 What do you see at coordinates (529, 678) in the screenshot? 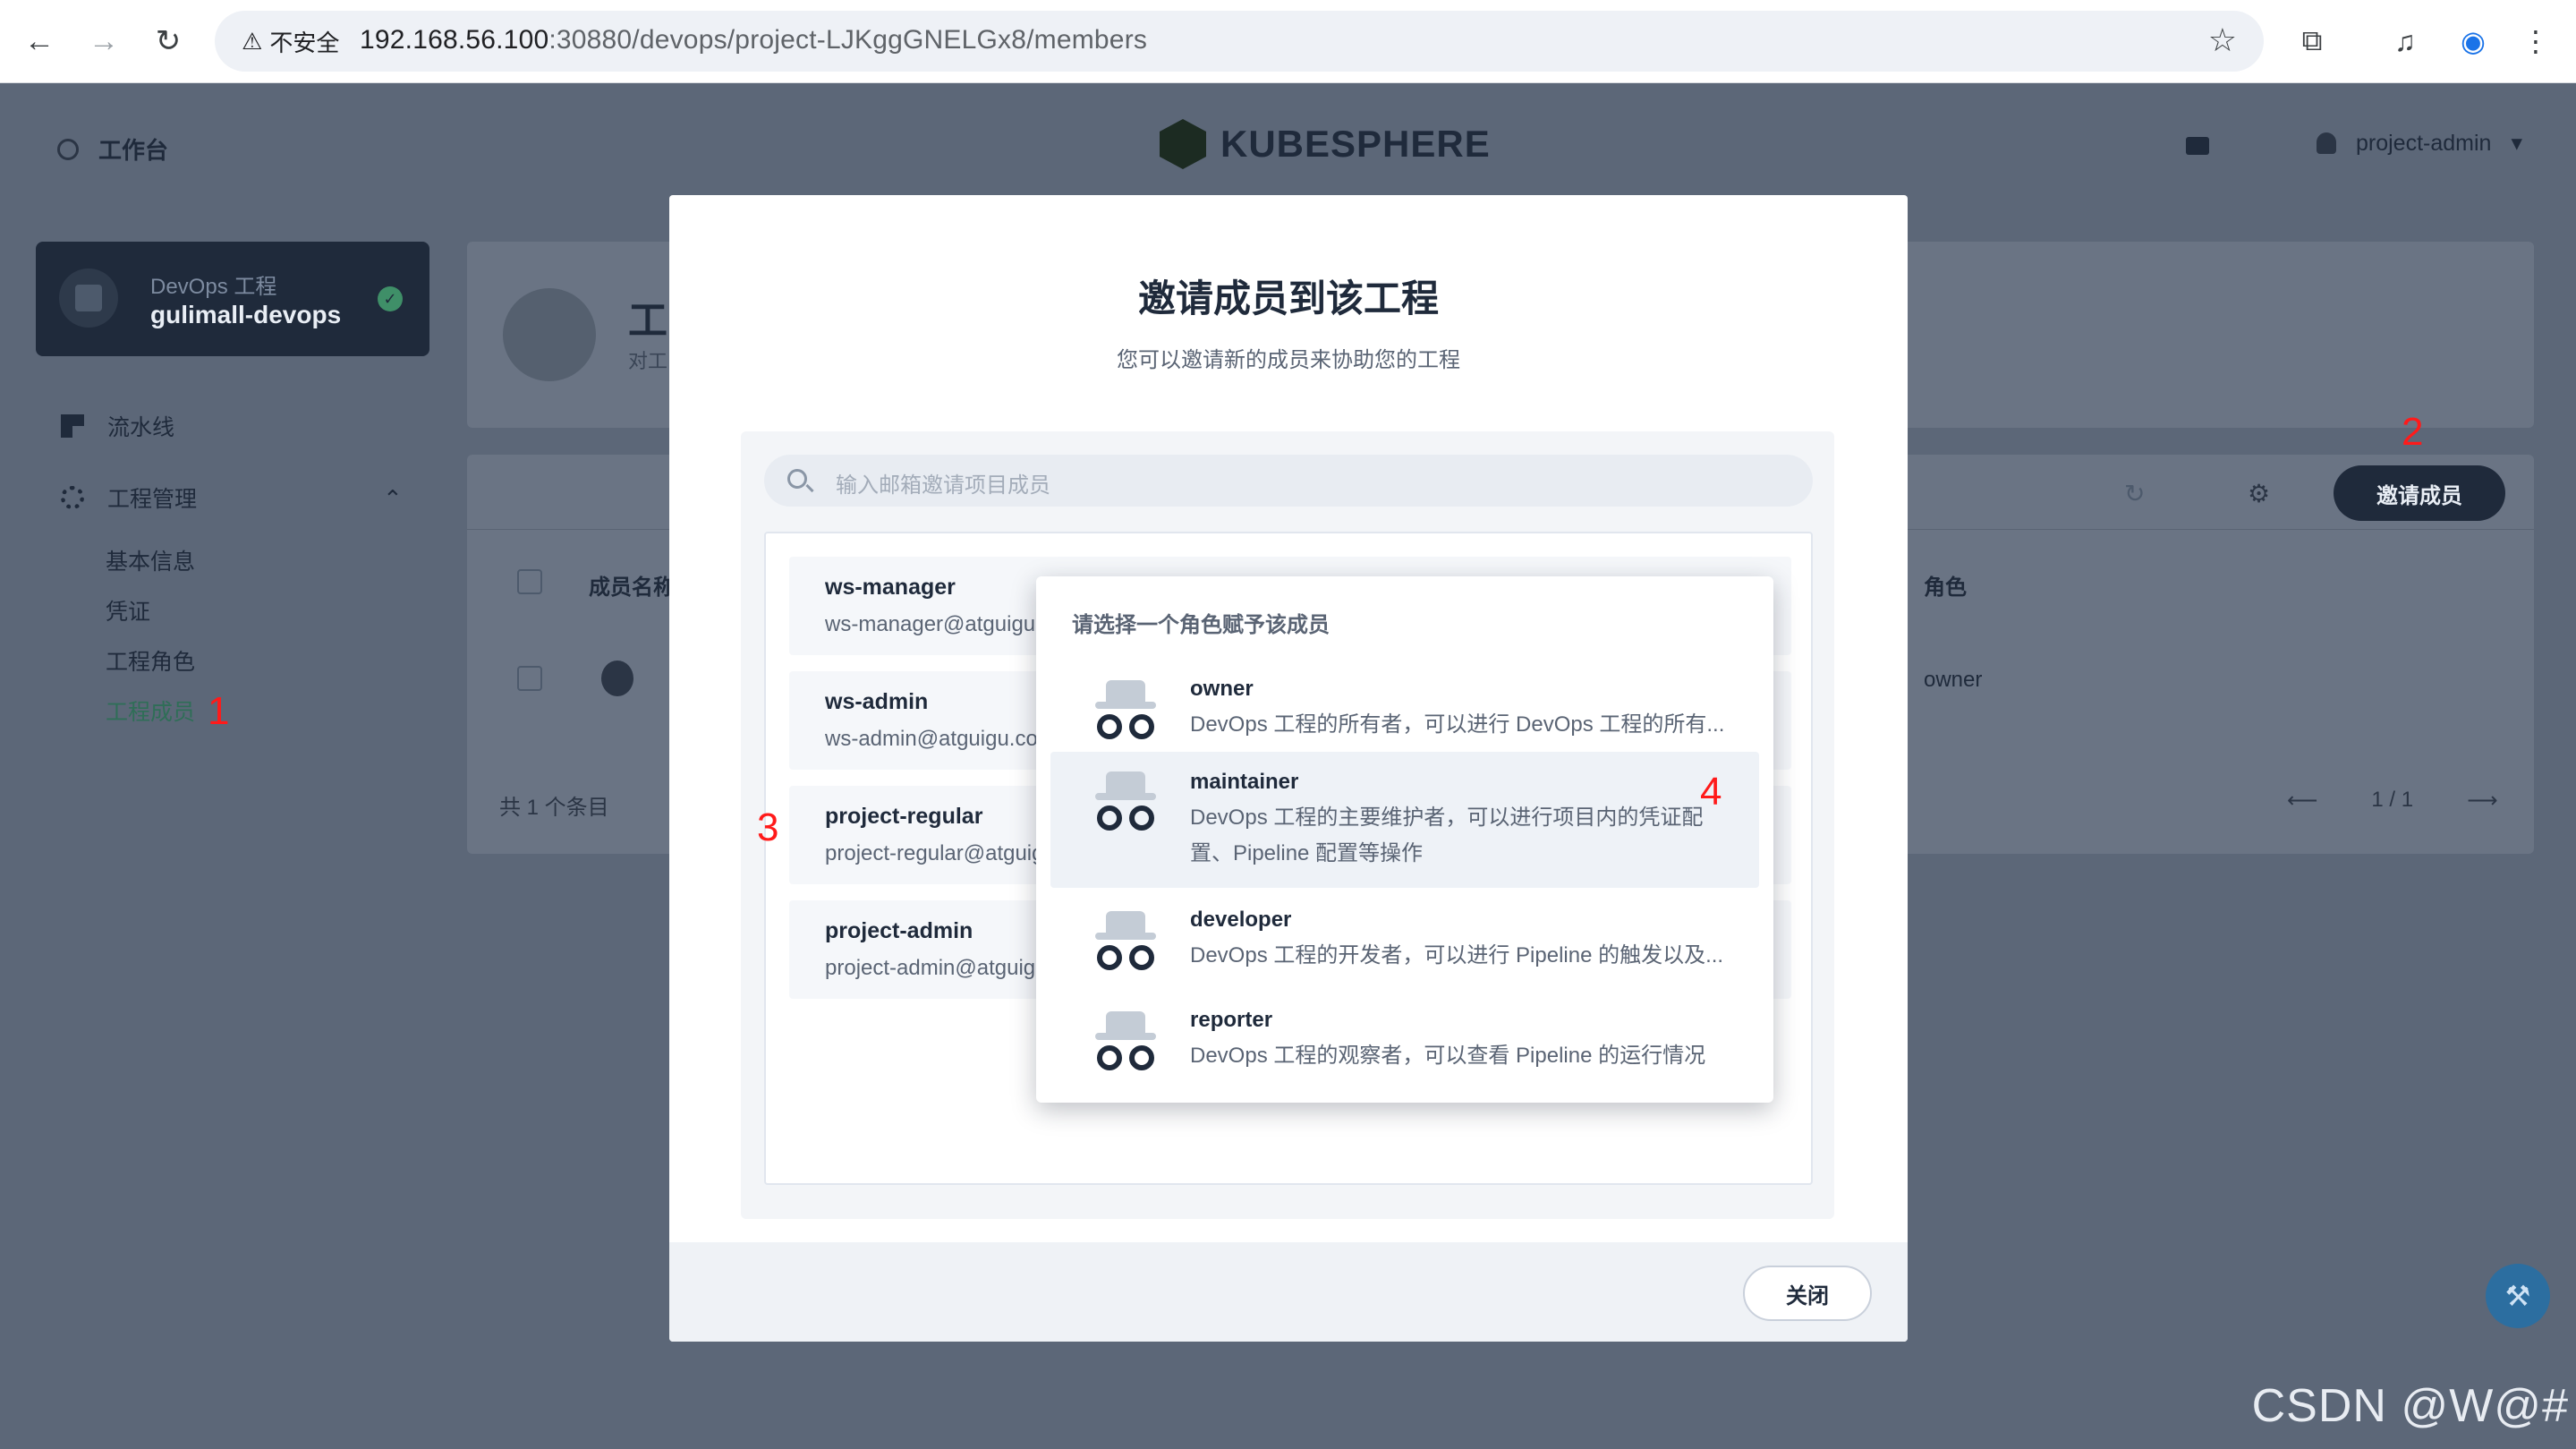
I see `row-checkbox` at bounding box center [529, 678].